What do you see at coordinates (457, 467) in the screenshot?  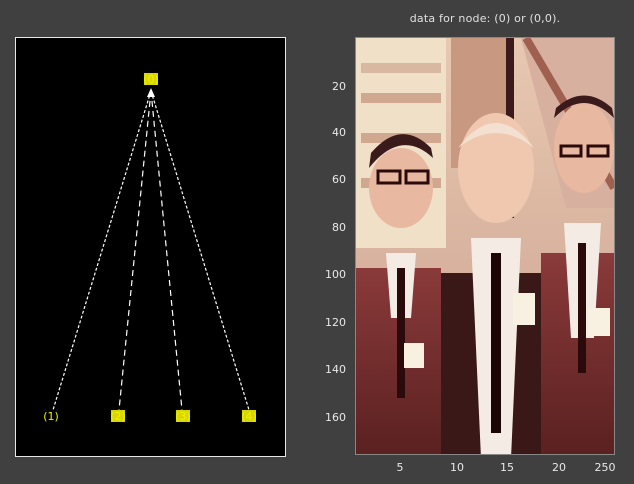 I see `x-tick-label: 10` at bounding box center [457, 467].